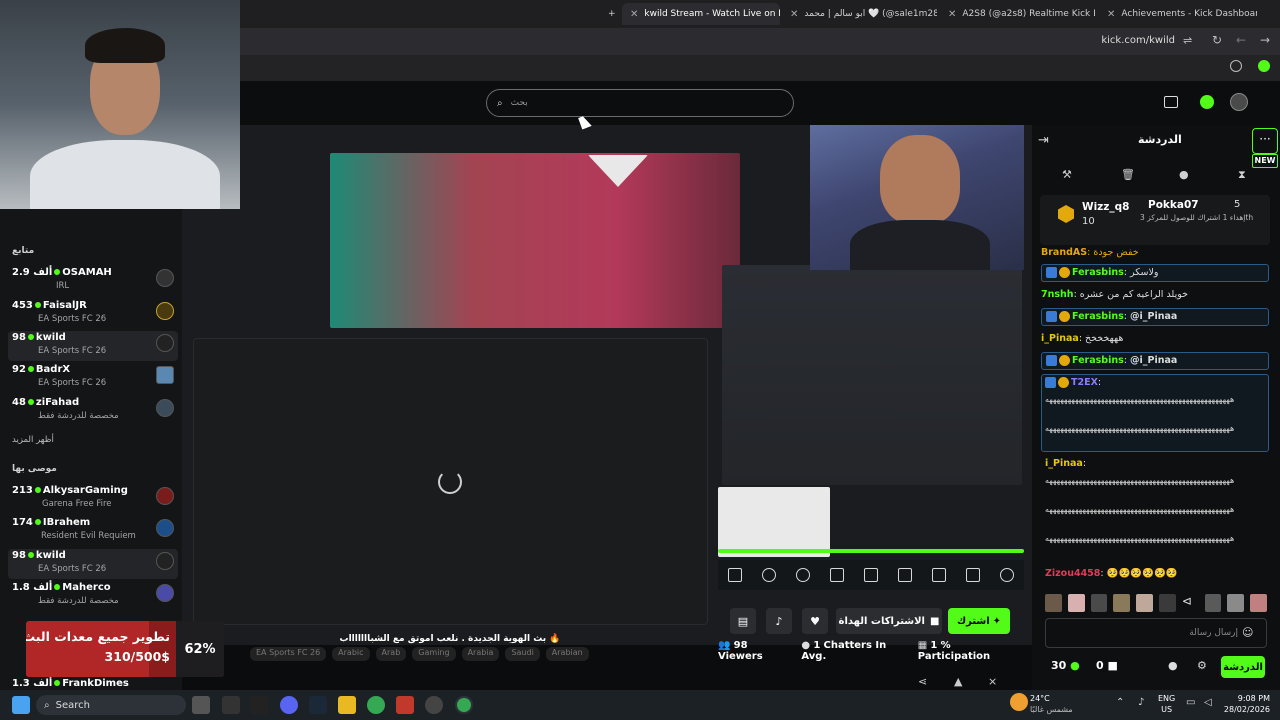 The width and height of the screenshot is (1280, 720). I want to click on sidebar-item-maherco: 1.8 ألف Maherco مخصصة للدردشة فقط, so click(93, 596).